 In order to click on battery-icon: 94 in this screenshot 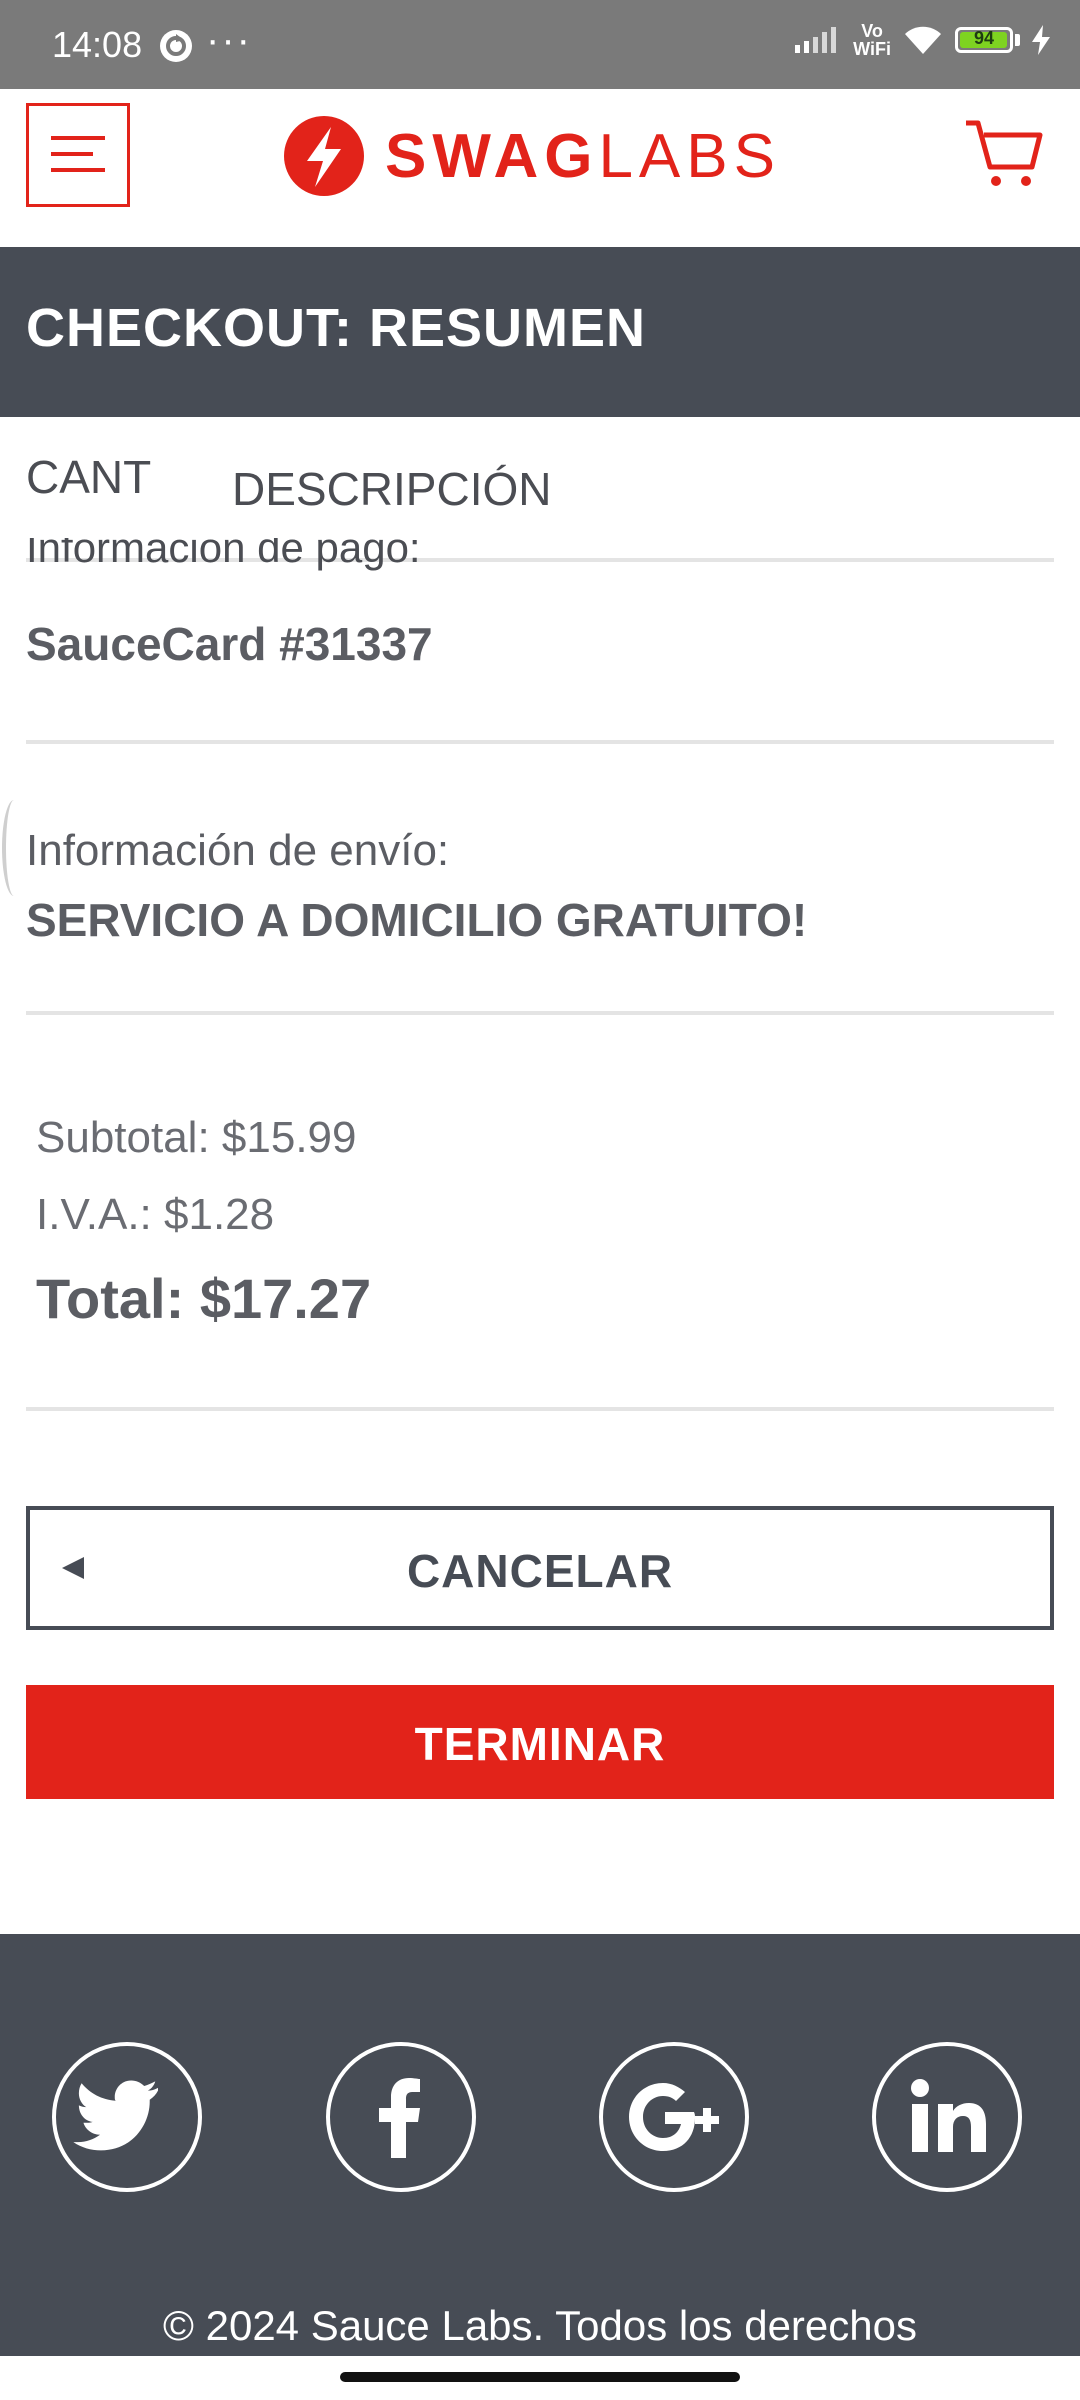, I will do `click(984, 40)`.